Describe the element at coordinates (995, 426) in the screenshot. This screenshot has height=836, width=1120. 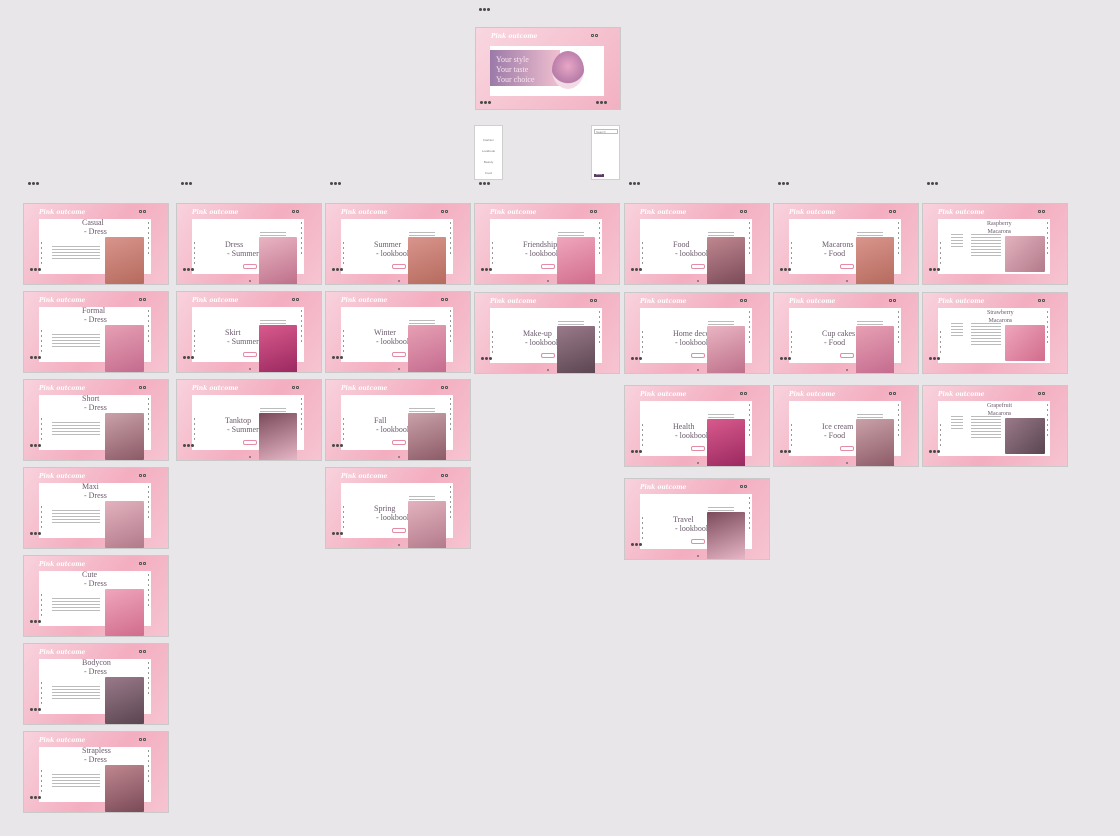
I see `slide-frame: Pink outcome Grapefruit Macarons` at that location.